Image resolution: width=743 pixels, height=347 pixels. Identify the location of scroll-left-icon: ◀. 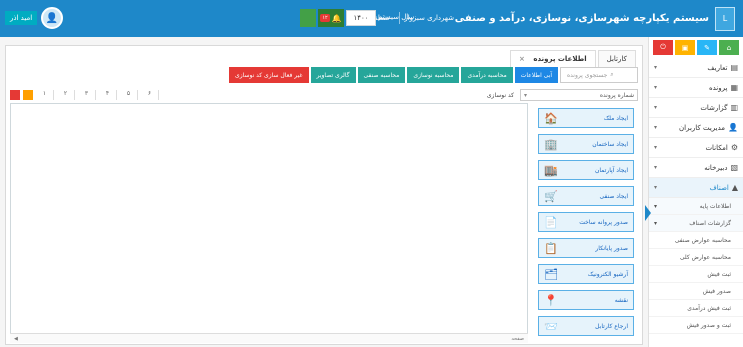
(16, 339).